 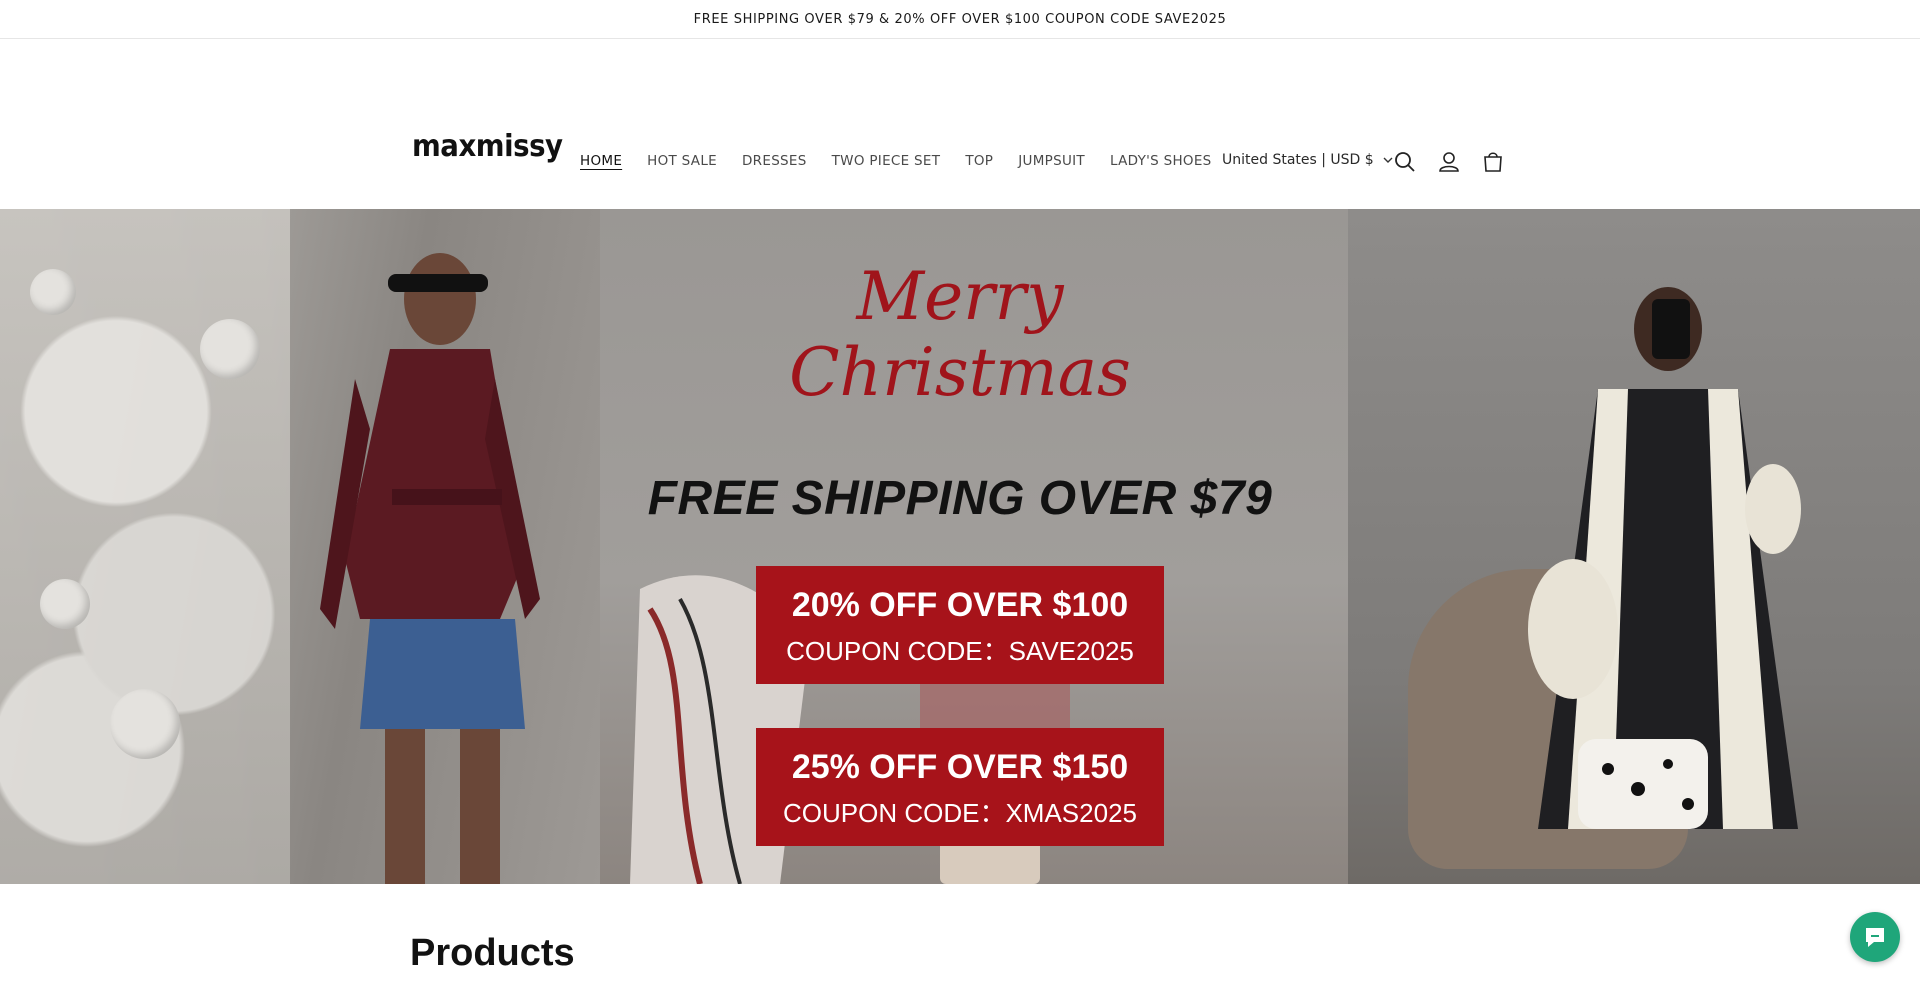 What do you see at coordinates (960, 767) in the screenshot?
I see `coupon-2-headline: 25% OFF OVER $150` at bounding box center [960, 767].